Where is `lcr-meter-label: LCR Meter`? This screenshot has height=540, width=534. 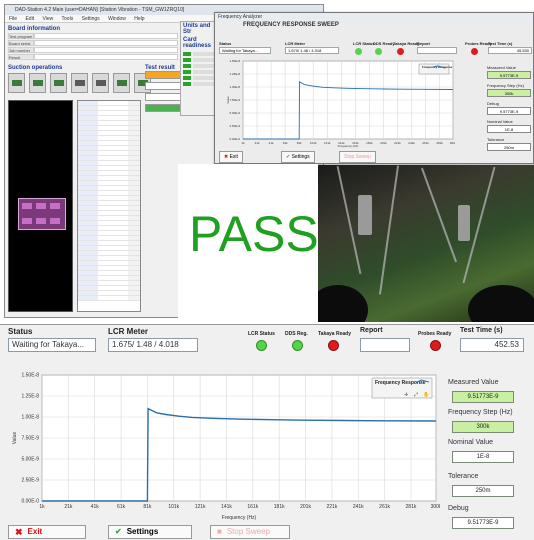 lcr-meter-label: LCR Meter is located at coordinates (128, 331).